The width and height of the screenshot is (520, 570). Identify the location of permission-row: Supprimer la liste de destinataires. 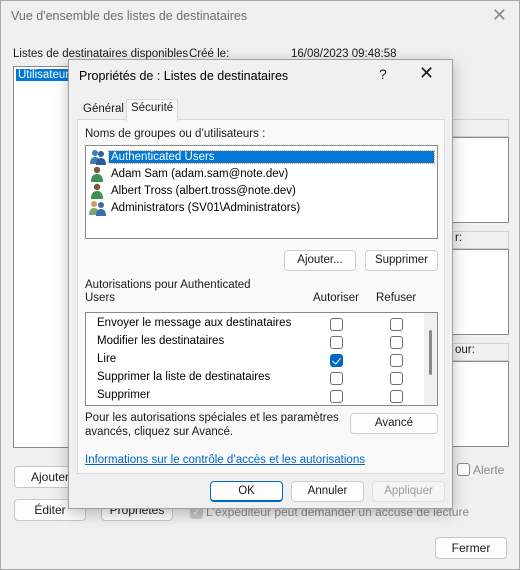
(256, 378).